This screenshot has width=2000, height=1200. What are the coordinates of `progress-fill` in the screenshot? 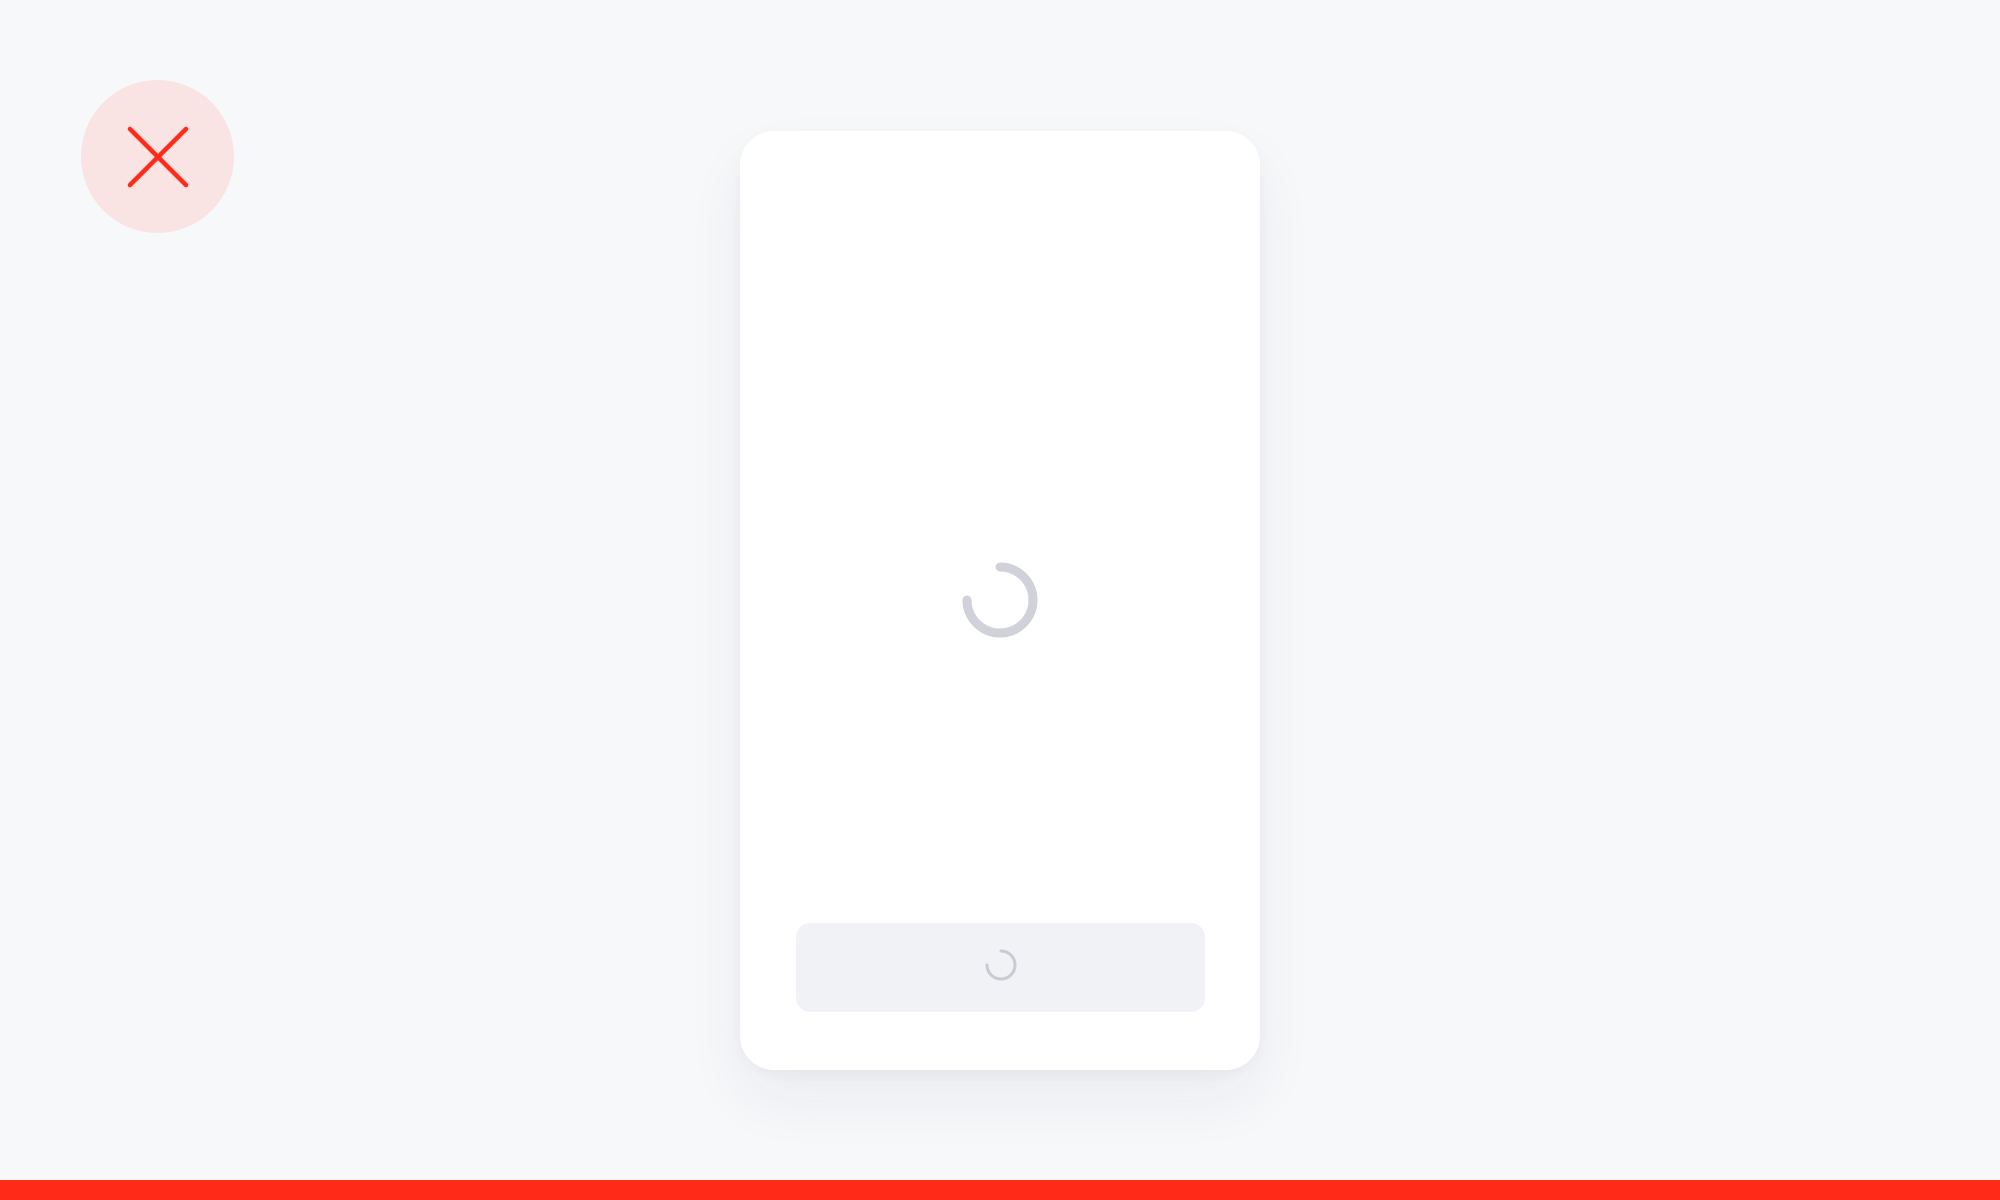 It's located at (1000, 1190).